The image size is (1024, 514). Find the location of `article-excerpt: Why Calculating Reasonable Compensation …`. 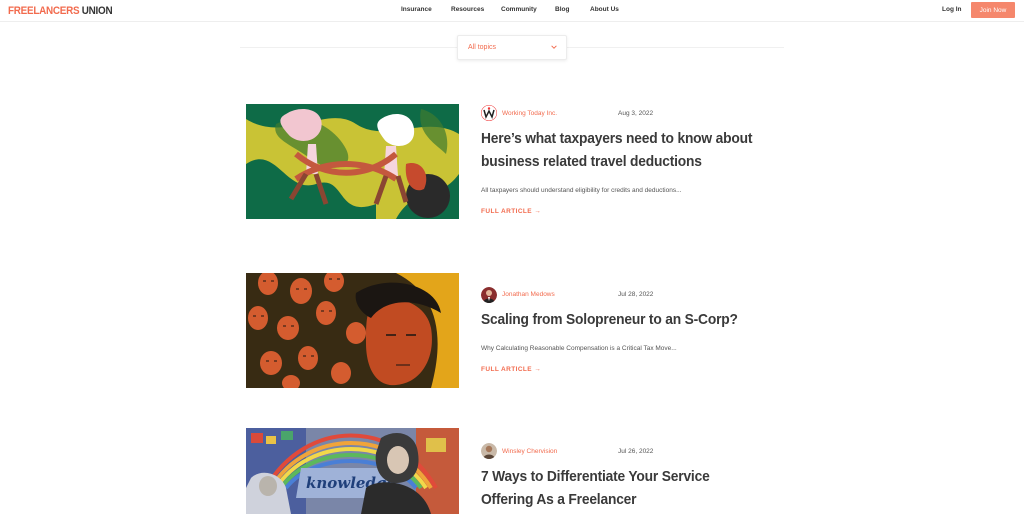

article-excerpt: Why Calculating Reasonable Compensation … is located at coordinates (579, 348).